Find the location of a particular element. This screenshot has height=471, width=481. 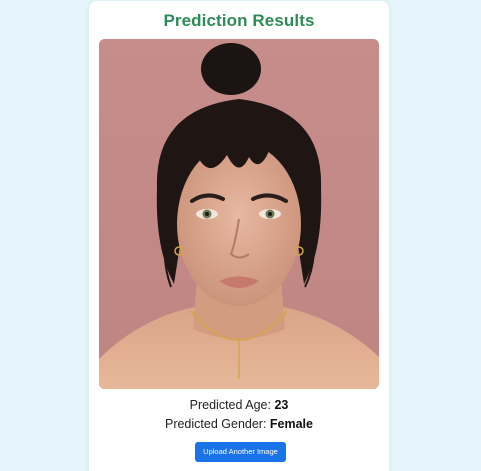

predicted-gender: Predicted Gender: Female is located at coordinates (239, 424).